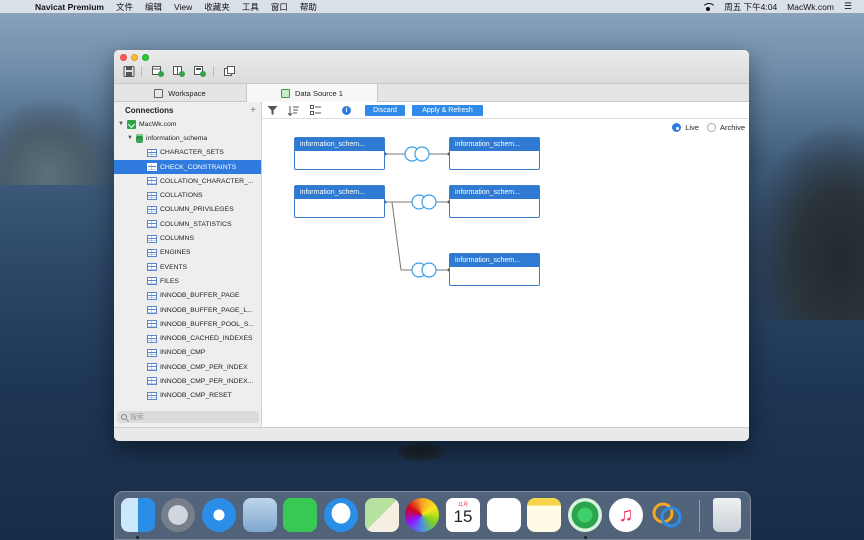 The image size is (864, 540). Describe the element at coordinates (810, 7) in the screenshot. I see `menubar-user: MacWk.com` at that location.